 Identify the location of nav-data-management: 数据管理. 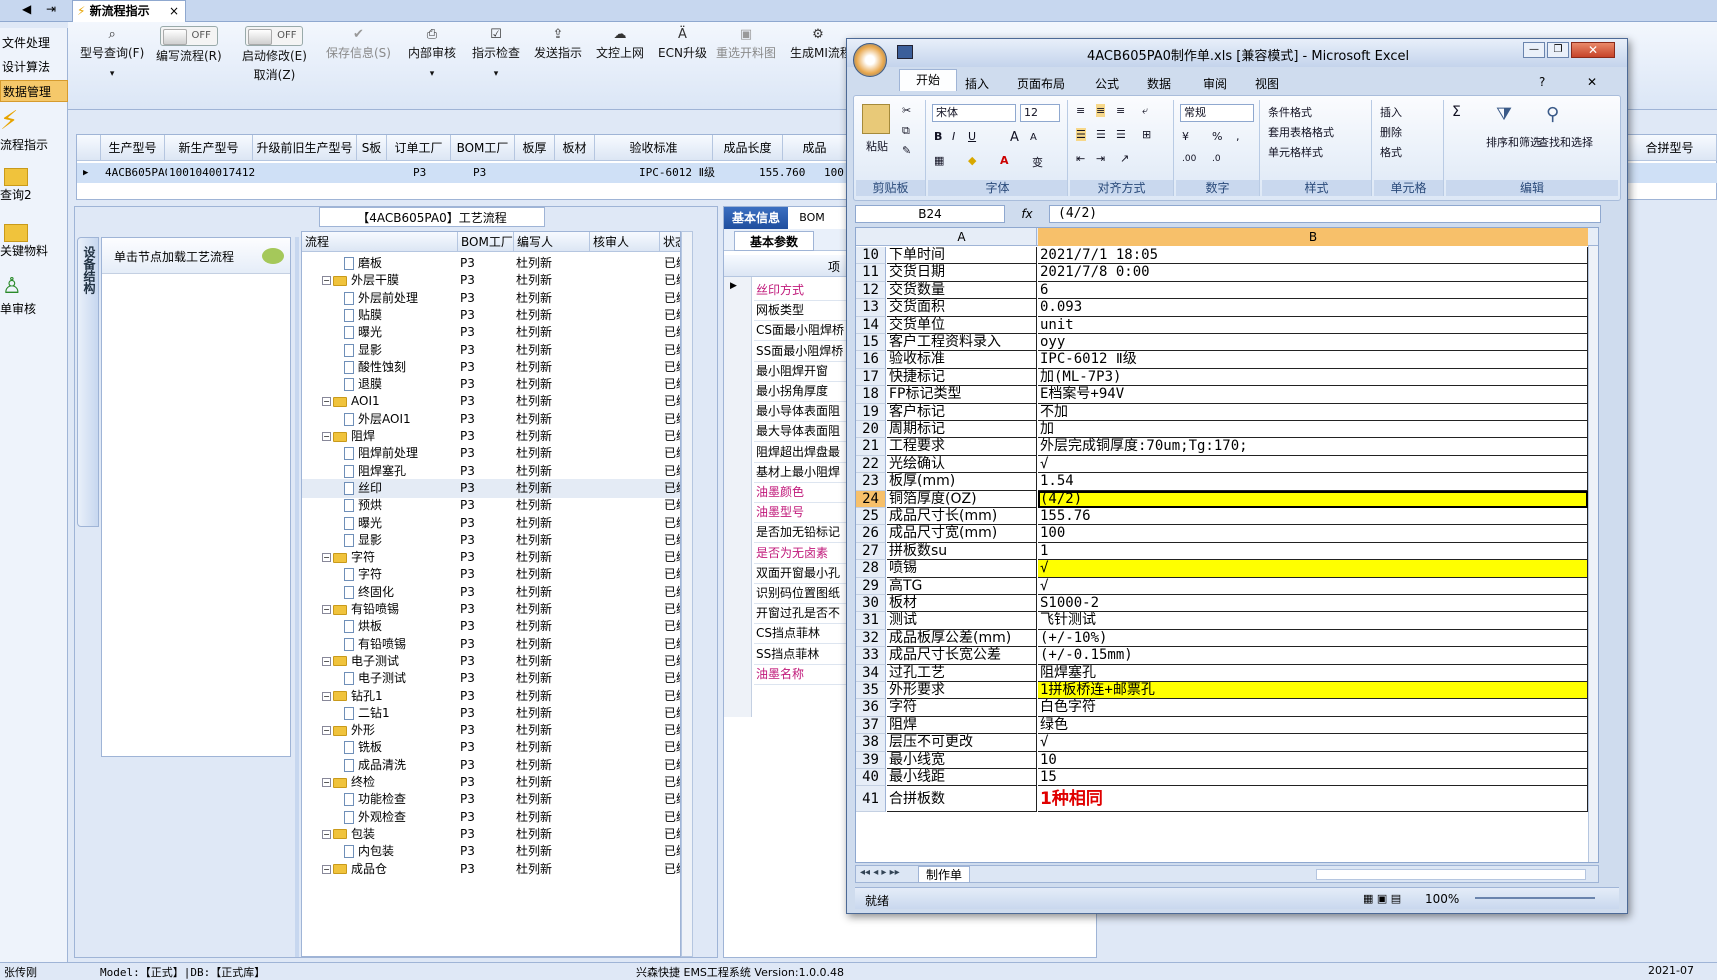
(34, 91).